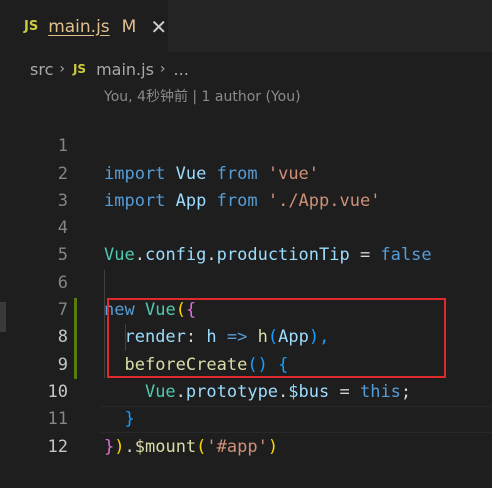 This screenshot has width=492, height=488. Describe the element at coordinates (129, 26) in the screenshot. I see `modified-indicator: M` at that location.